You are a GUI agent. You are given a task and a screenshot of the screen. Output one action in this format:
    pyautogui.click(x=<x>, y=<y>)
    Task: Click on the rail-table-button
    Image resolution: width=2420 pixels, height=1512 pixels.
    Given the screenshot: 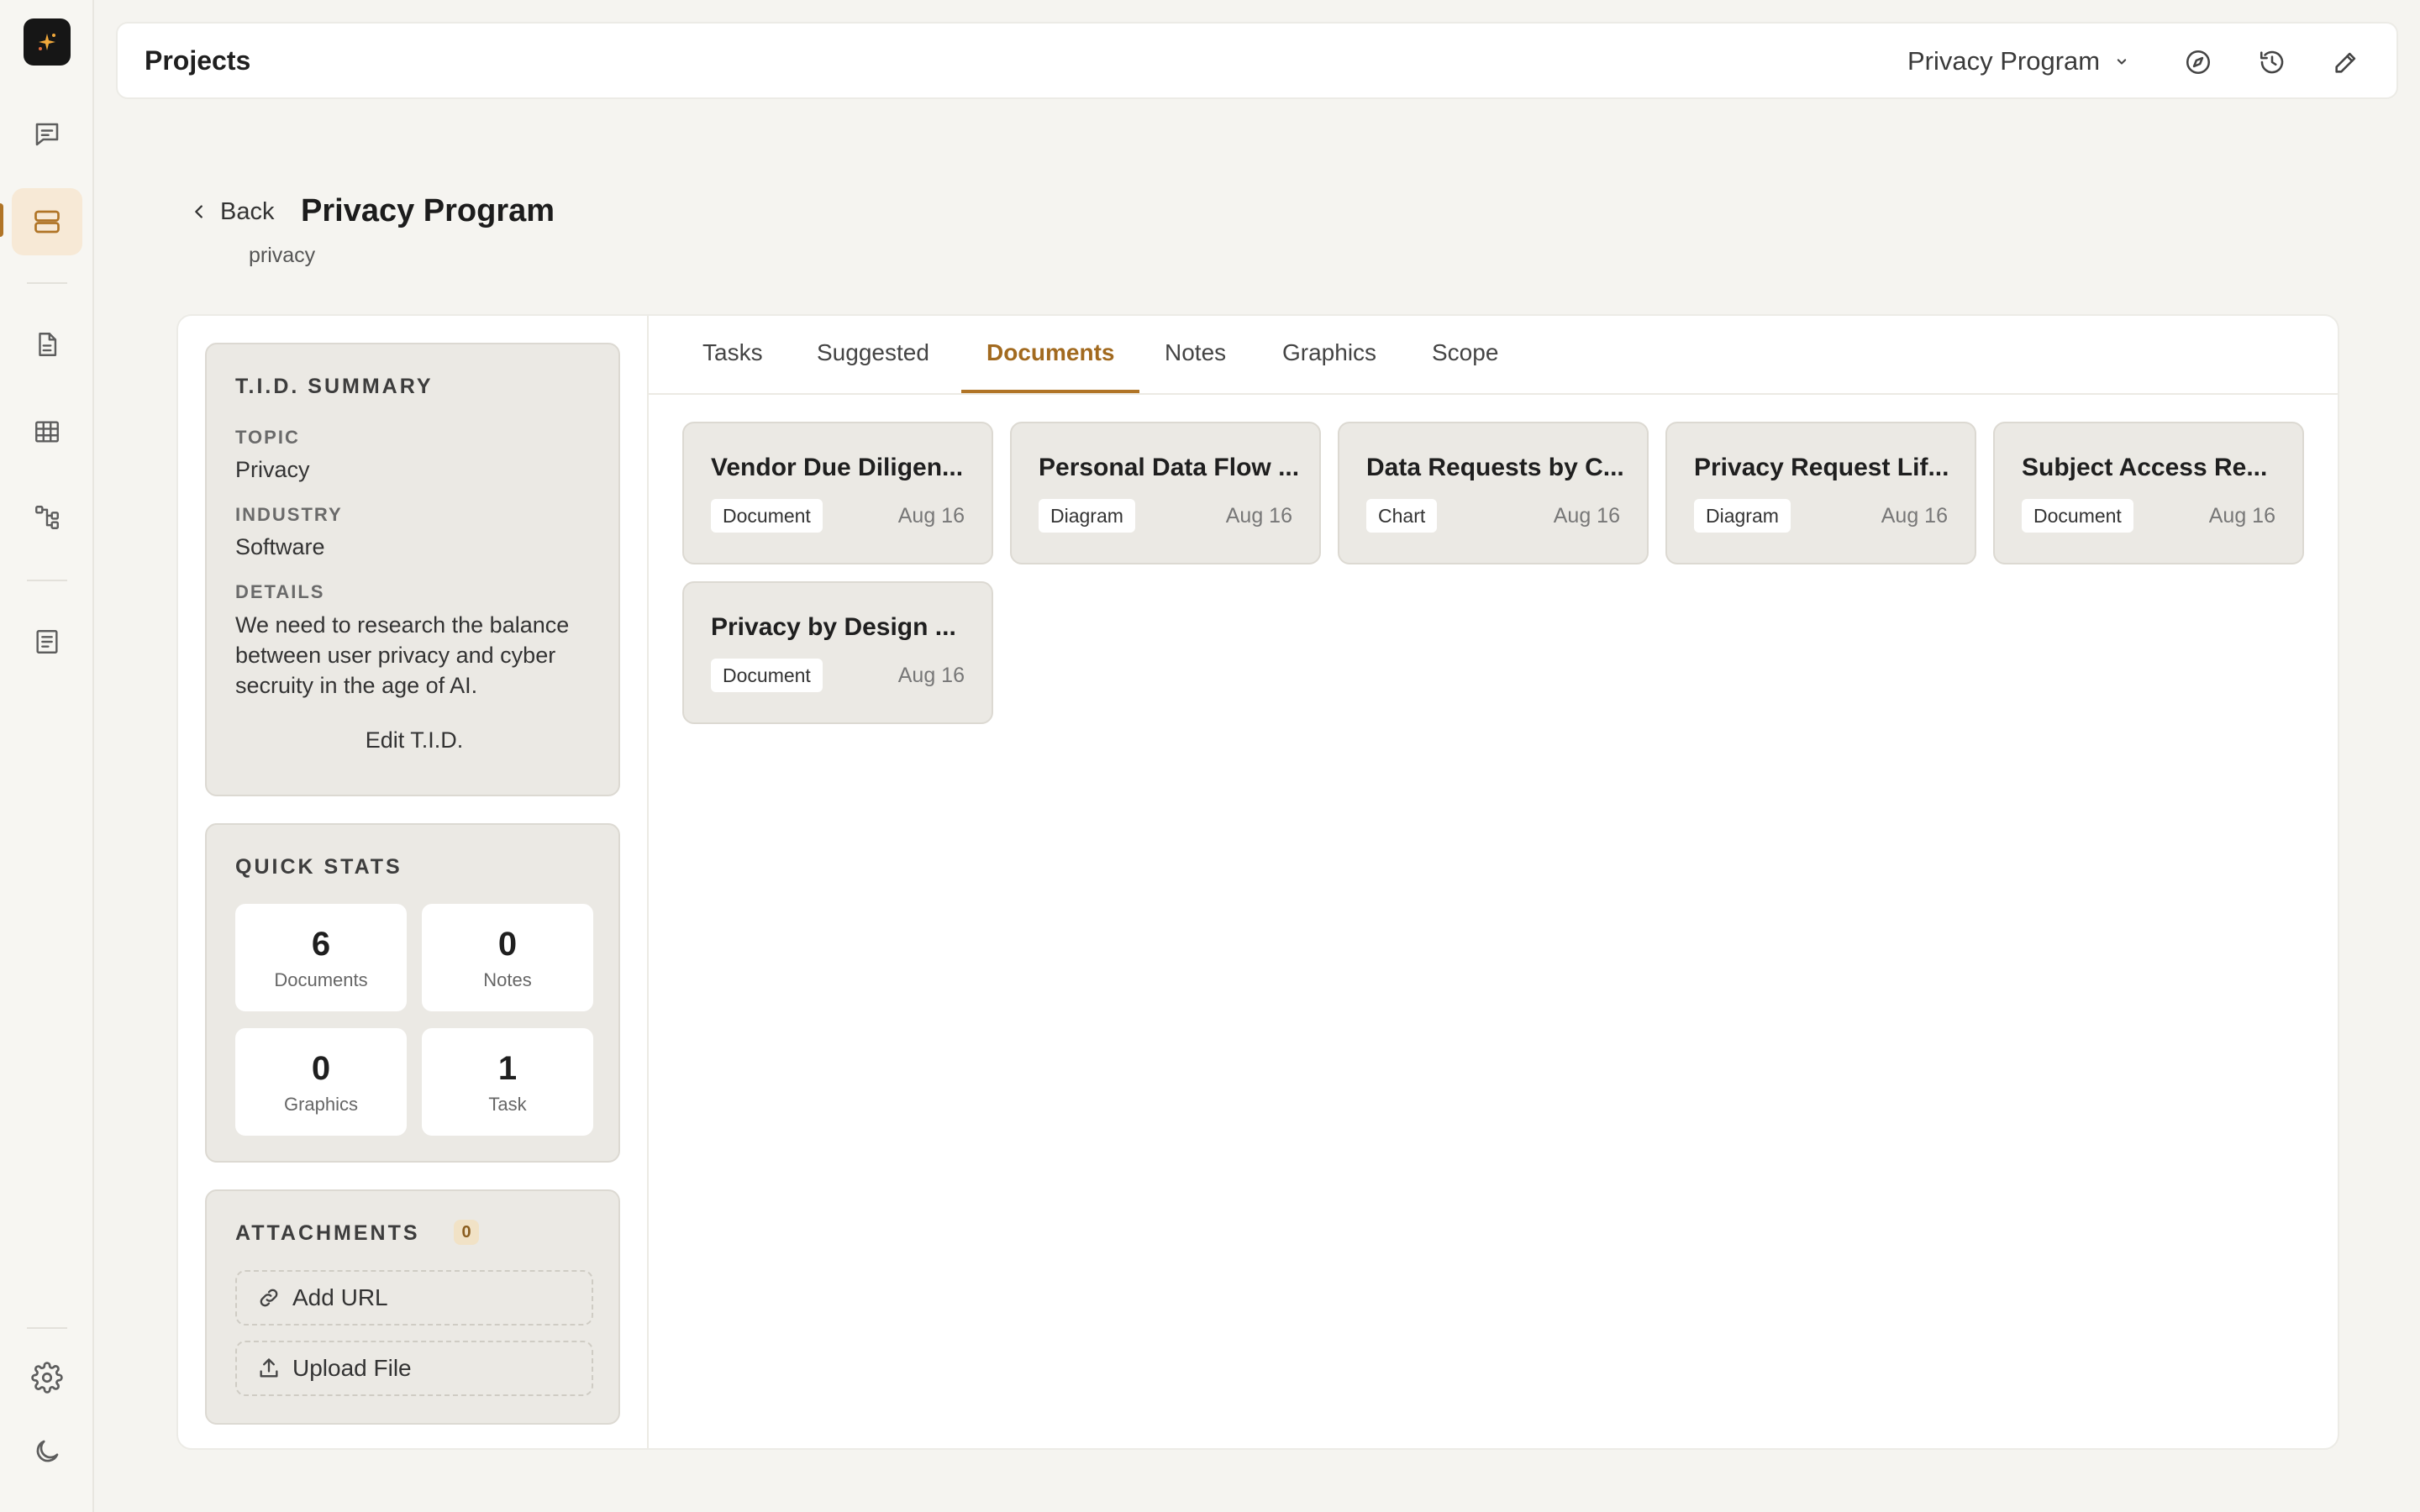 What is the action you would take?
    pyautogui.click(x=47, y=431)
    